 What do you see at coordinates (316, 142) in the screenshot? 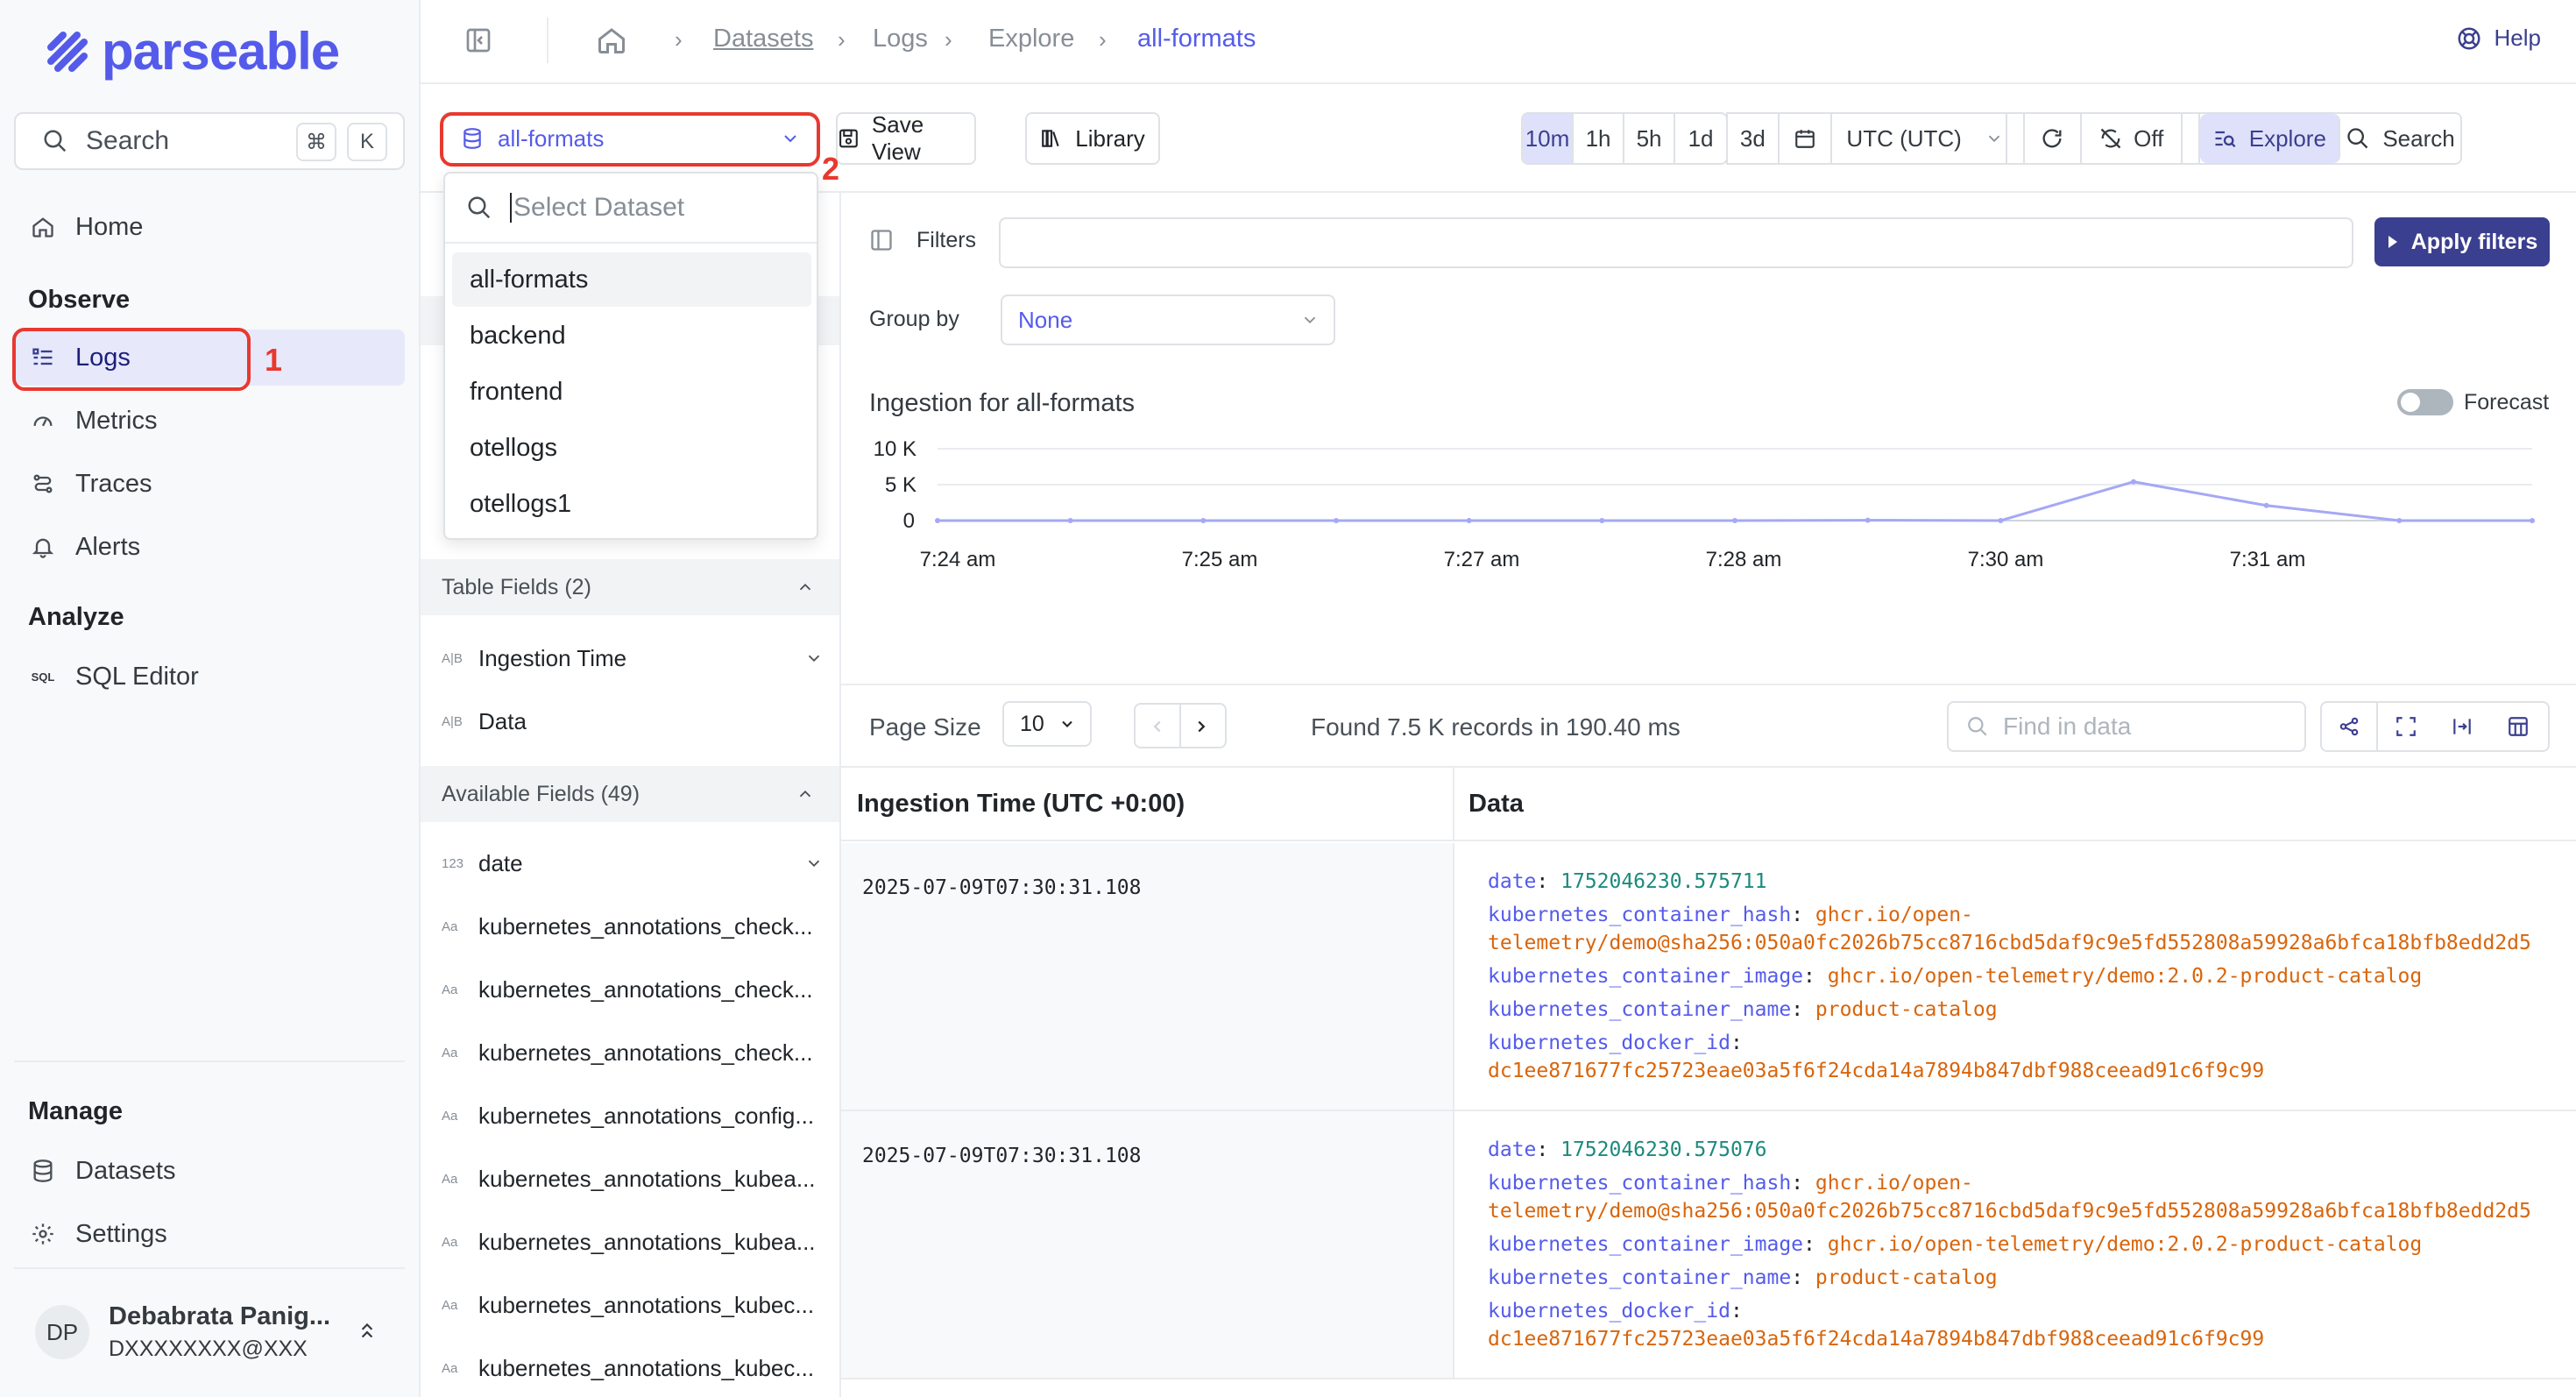
I see `shortcut-key-cmd: ⌘` at bounding box center [316, 142].